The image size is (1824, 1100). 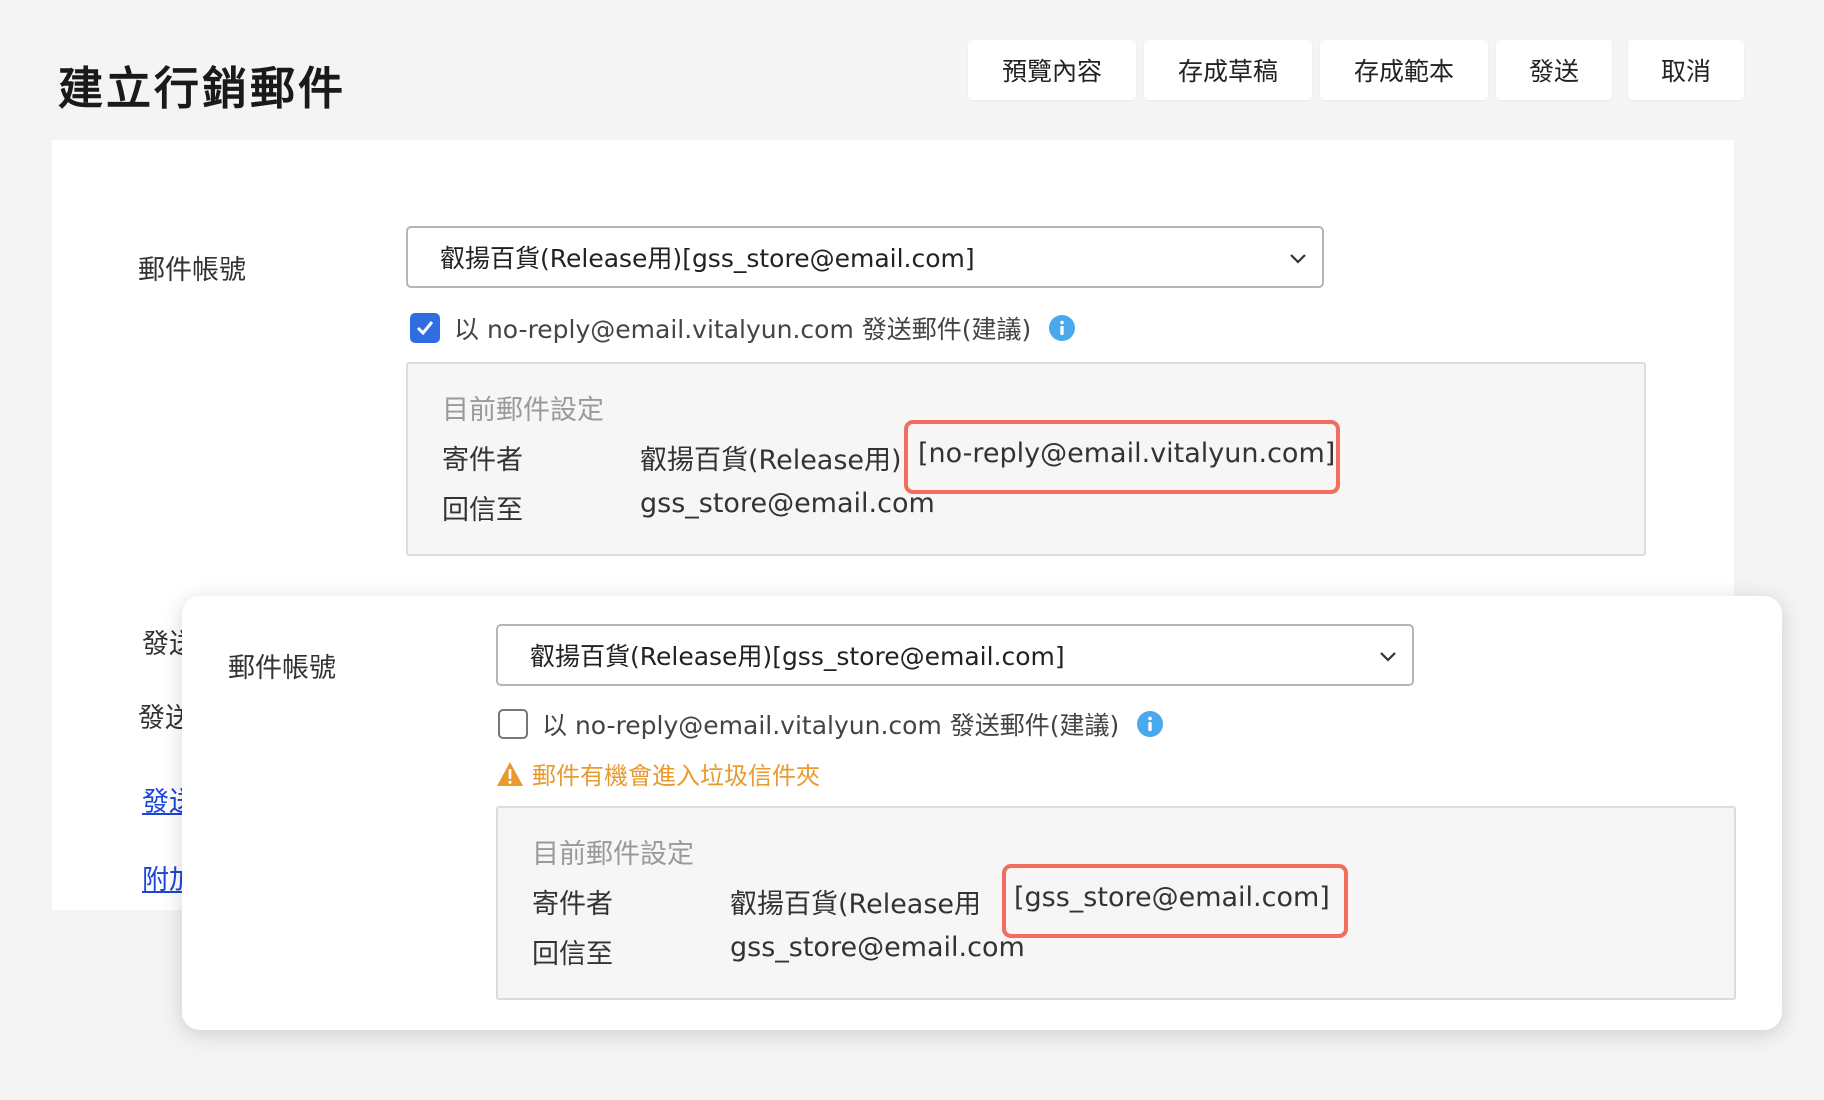 What do you see at coordinates (1052, 70) in the screenshot?
I see `preview-button: 預覽內容` at bounding box center [1052, 70].